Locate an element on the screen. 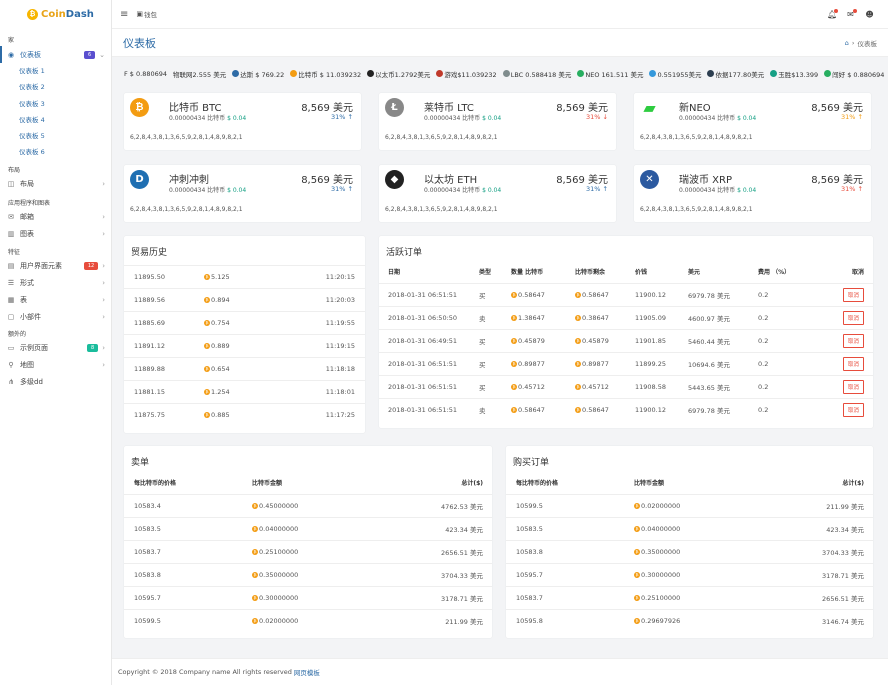 The image size is (888, 685). footer-link: 网页模板 is located at coordinates (307, 672).